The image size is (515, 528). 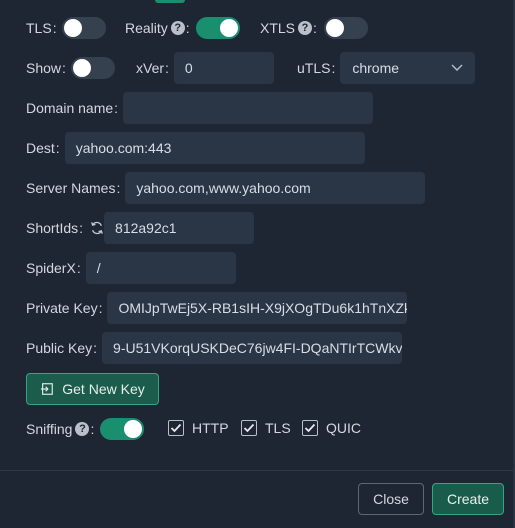 I want to click on login-icon, so click(x=47, y=389).